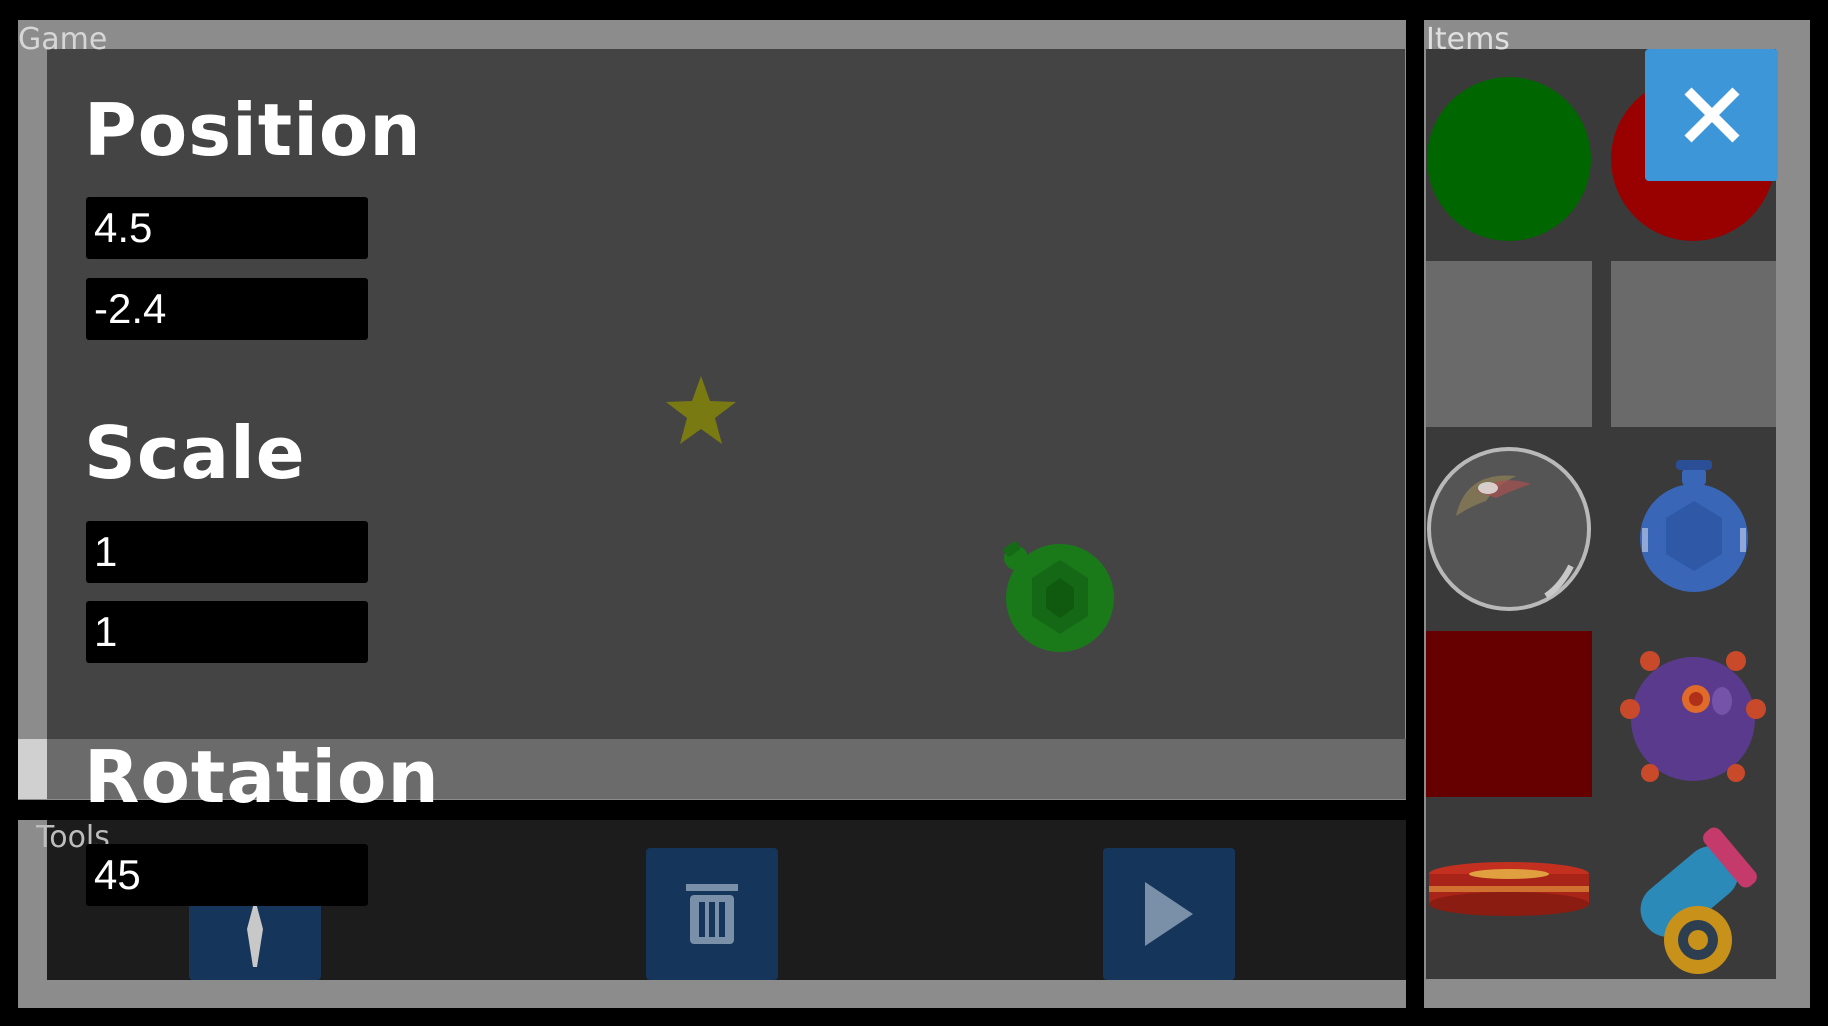 The image size is (1828, 1026). What do you see at coordinates (1509, 159) in the screenshot?
I see `item-green-circle` at bounding box center [1509, 159].